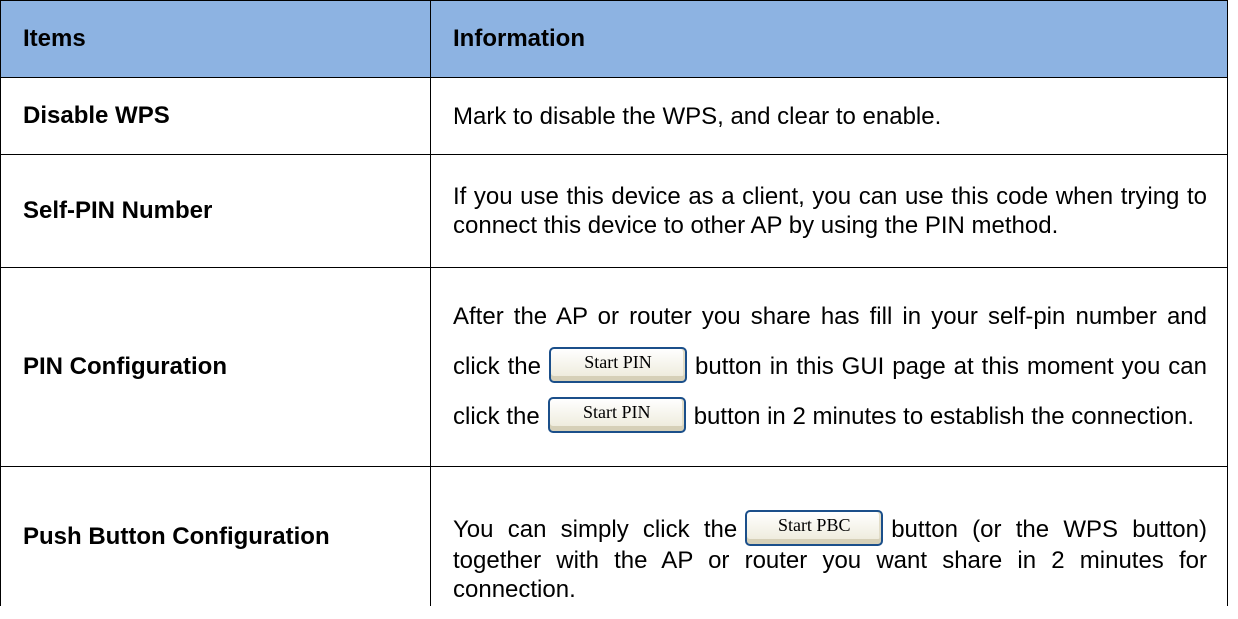 This screenshot has height=619, width=1238. What do you see at coordinates (215, 39) in the screenshot?
I see `header-items: Items` at bounding box center [215, 39].